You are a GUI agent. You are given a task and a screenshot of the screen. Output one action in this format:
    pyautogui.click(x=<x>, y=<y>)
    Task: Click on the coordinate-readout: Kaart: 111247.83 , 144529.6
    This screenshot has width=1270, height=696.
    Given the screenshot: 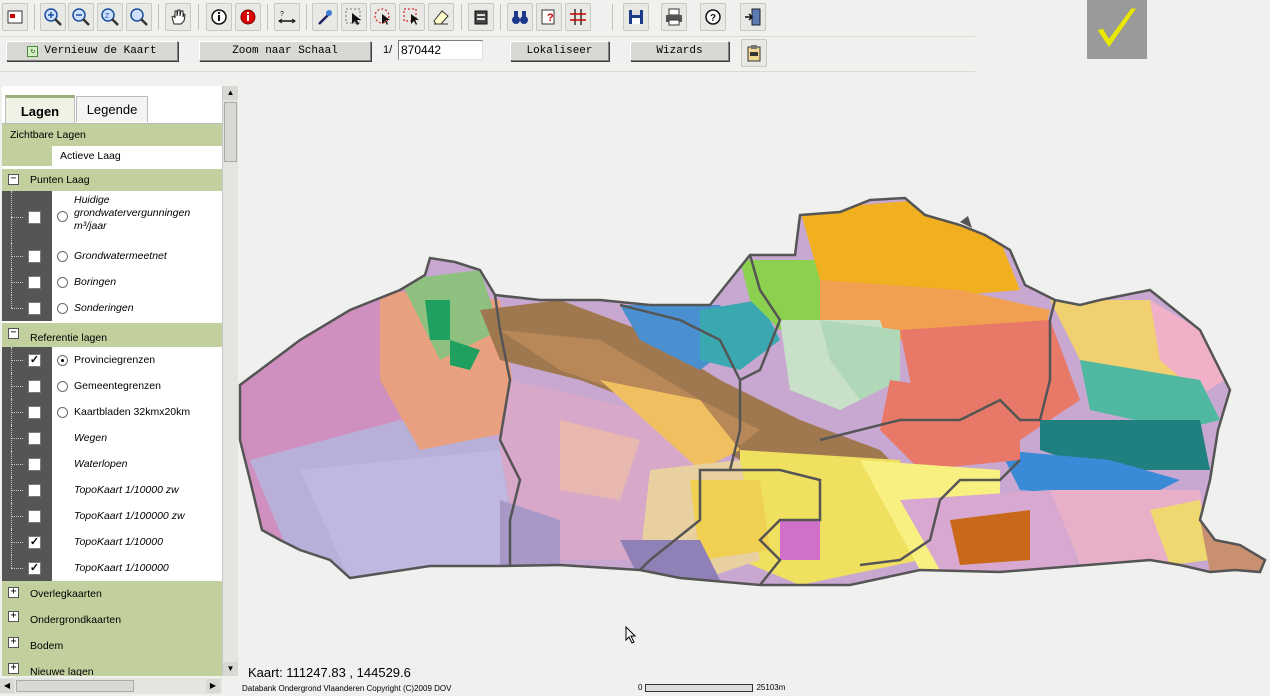 What is the action you would take?
    pyautogui.click(x=329, y=672)
    